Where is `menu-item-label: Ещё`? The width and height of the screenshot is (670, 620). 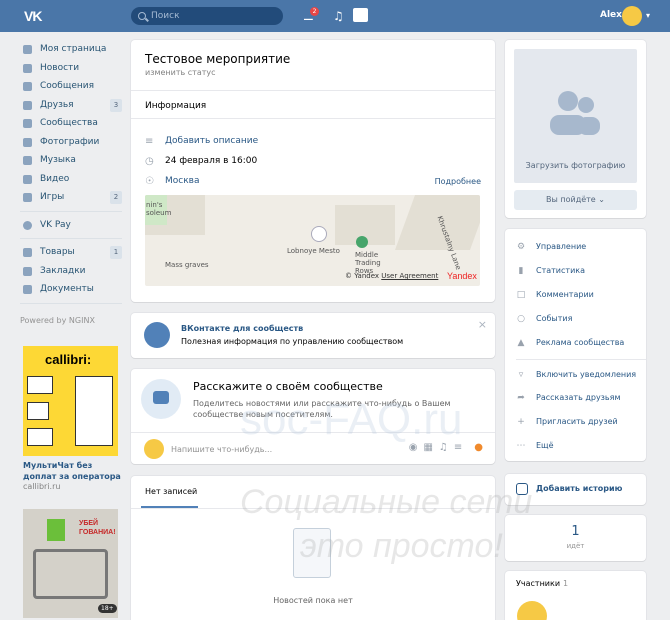 menu-item-label: Ещё is located at coordinates (545, 445).